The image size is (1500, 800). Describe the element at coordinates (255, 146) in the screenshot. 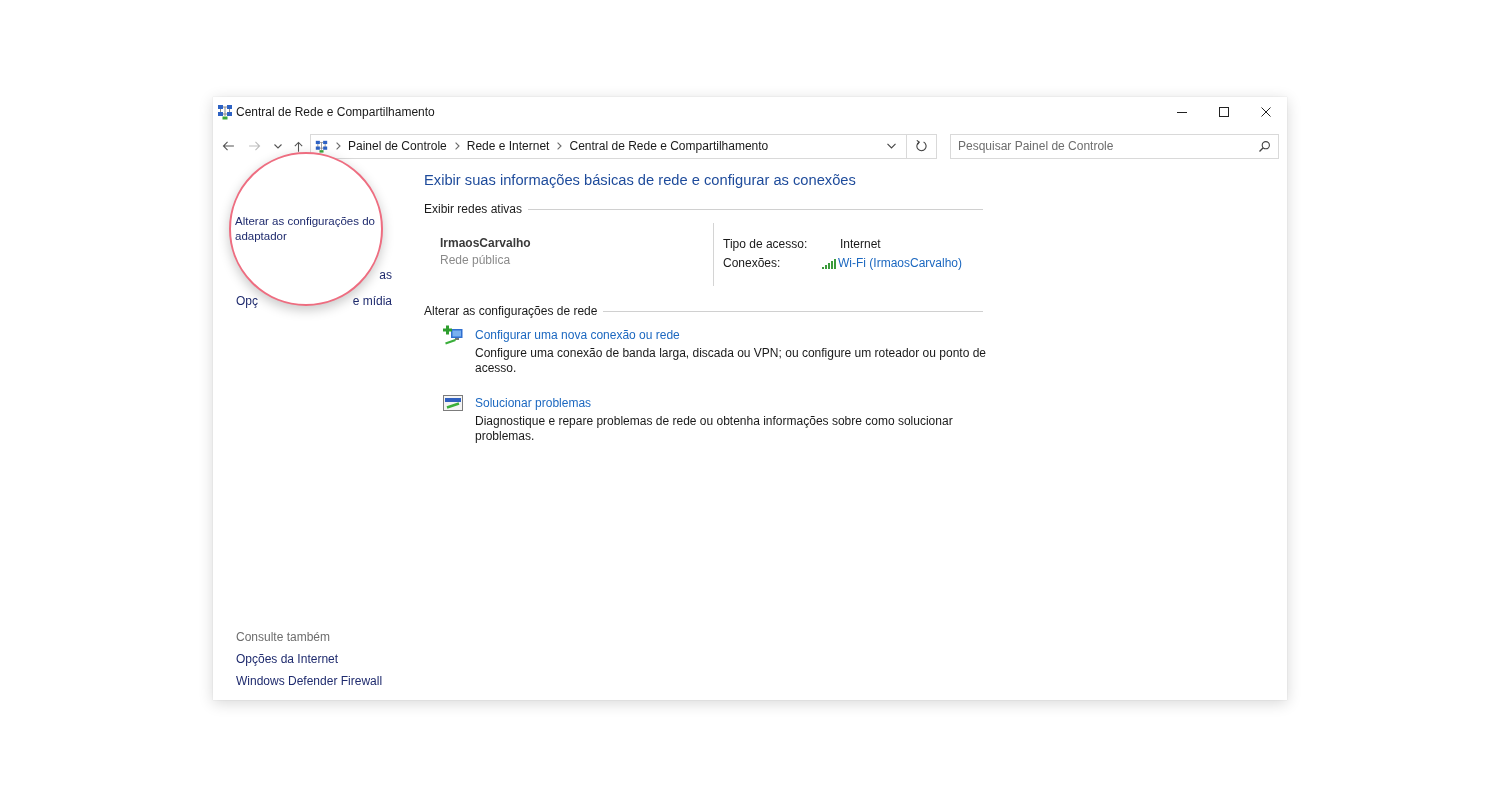

I see `right-arrow-icon` at that location.